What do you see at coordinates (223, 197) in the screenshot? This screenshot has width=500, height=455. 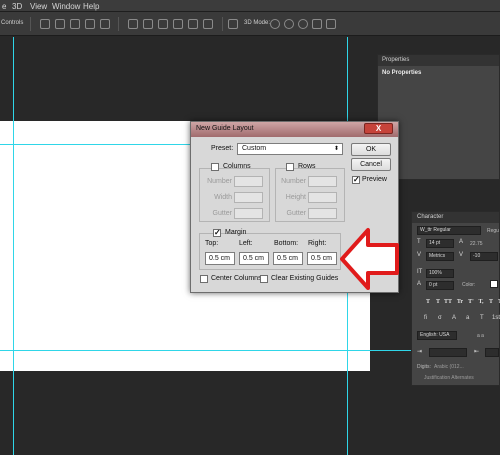 I see `columns-width-label: Width` at bounding box center [223, 197].